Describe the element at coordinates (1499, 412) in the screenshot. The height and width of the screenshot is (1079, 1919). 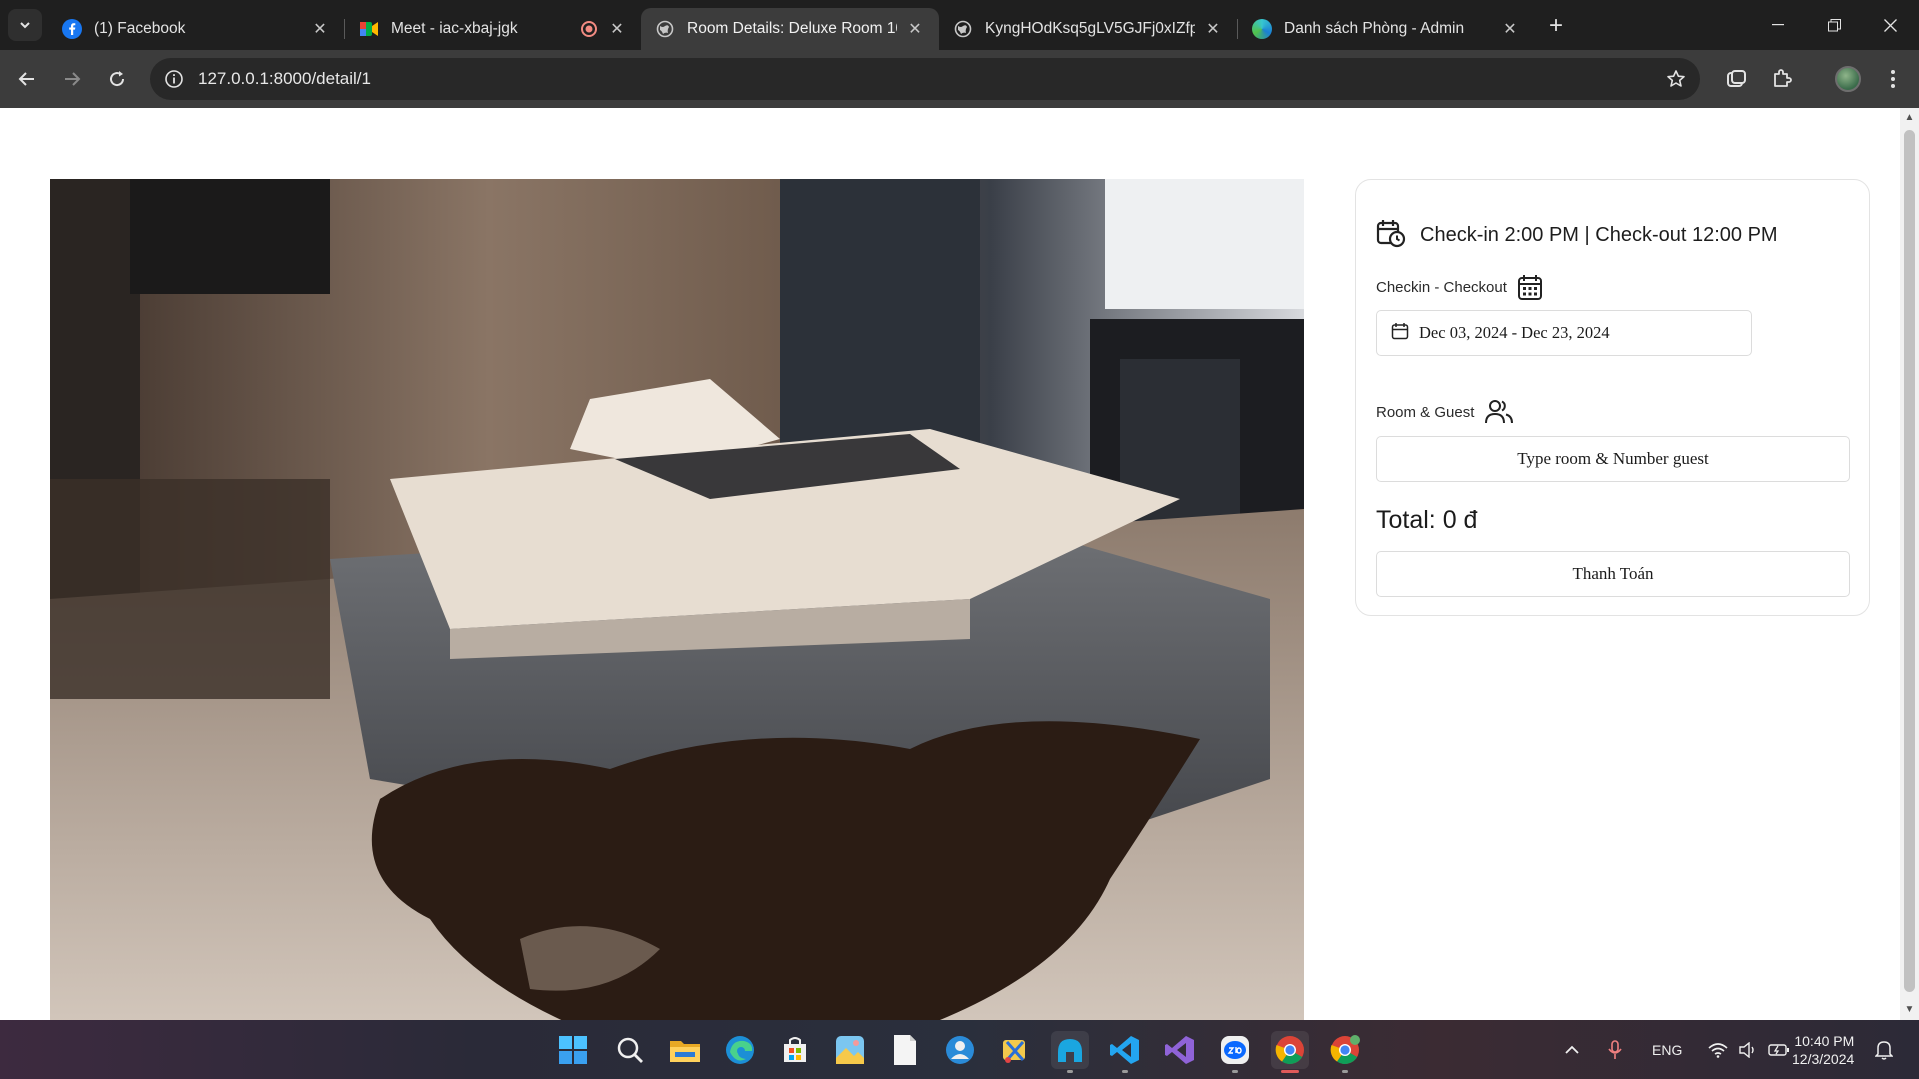
I see `users-icon` at that location.